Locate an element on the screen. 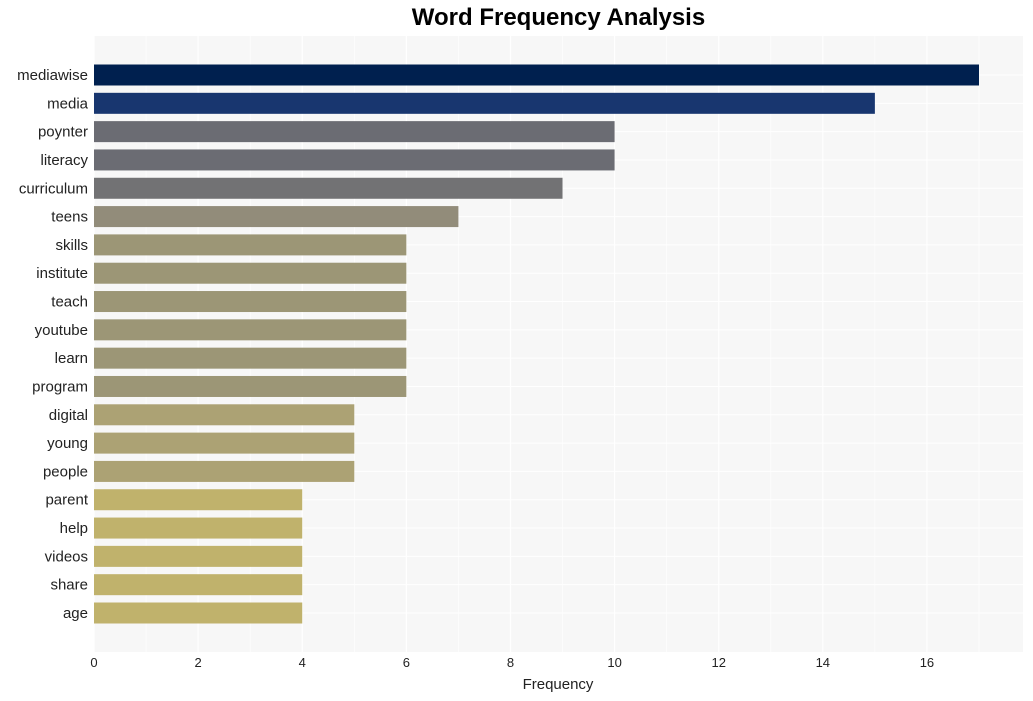 The width and height of the screenshot is (1033, 701). category-label: institute is located at coordinates (62, 273).